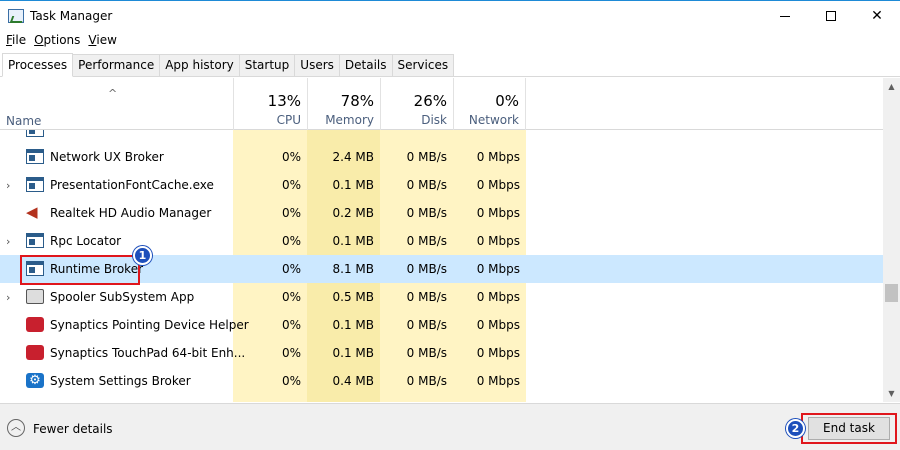 The width and height of the screenshot is (900, 450). What do you see at coordinates (450, 15) in the screenshot?
I see `title-bar: Task Manager ✕` at bounding box center [450, 15].